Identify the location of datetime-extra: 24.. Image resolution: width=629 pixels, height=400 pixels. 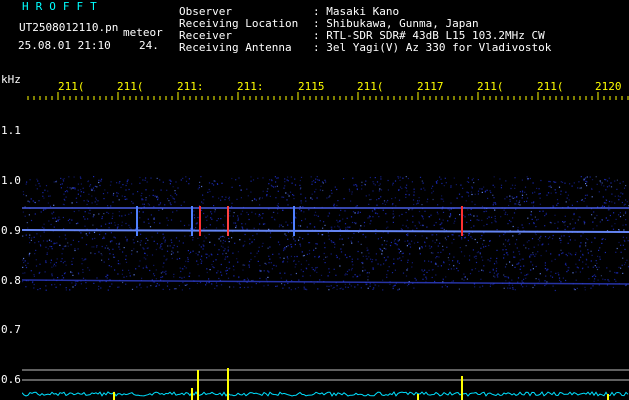
(149, 45).